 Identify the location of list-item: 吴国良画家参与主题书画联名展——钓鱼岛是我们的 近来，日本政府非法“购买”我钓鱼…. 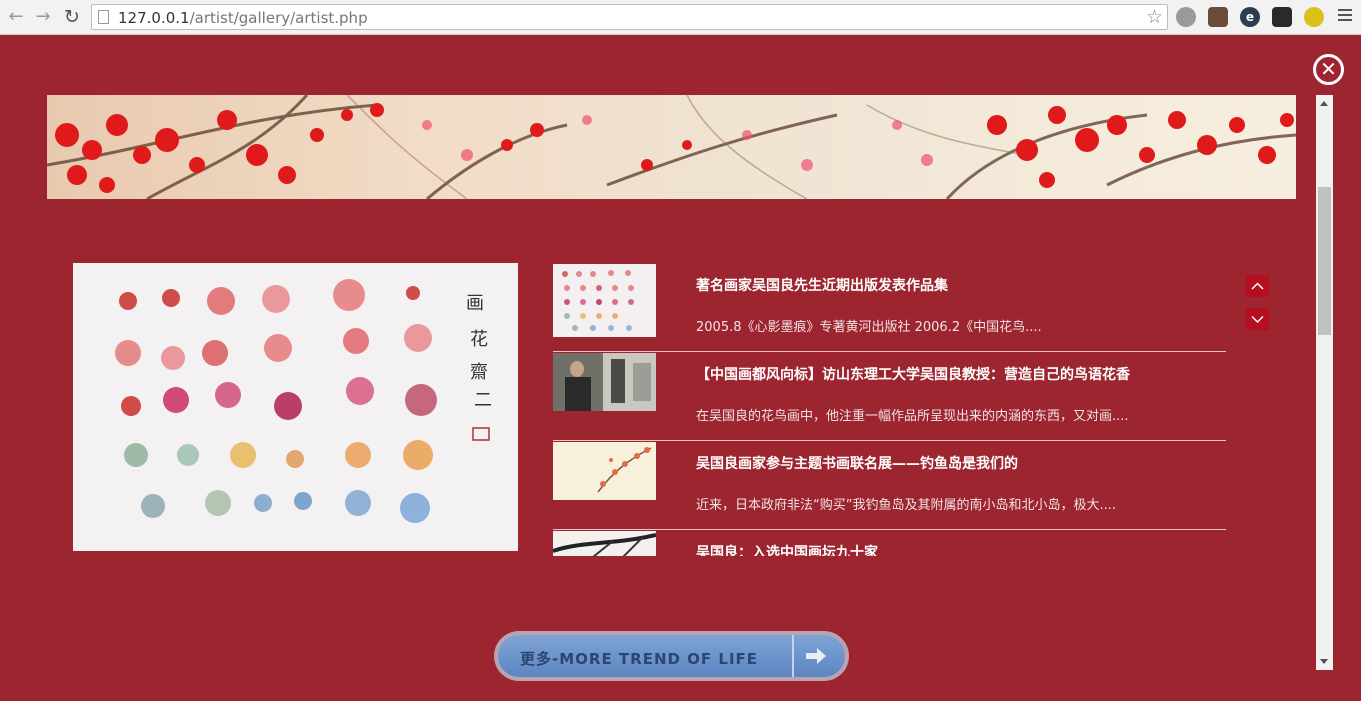
(889, 485).